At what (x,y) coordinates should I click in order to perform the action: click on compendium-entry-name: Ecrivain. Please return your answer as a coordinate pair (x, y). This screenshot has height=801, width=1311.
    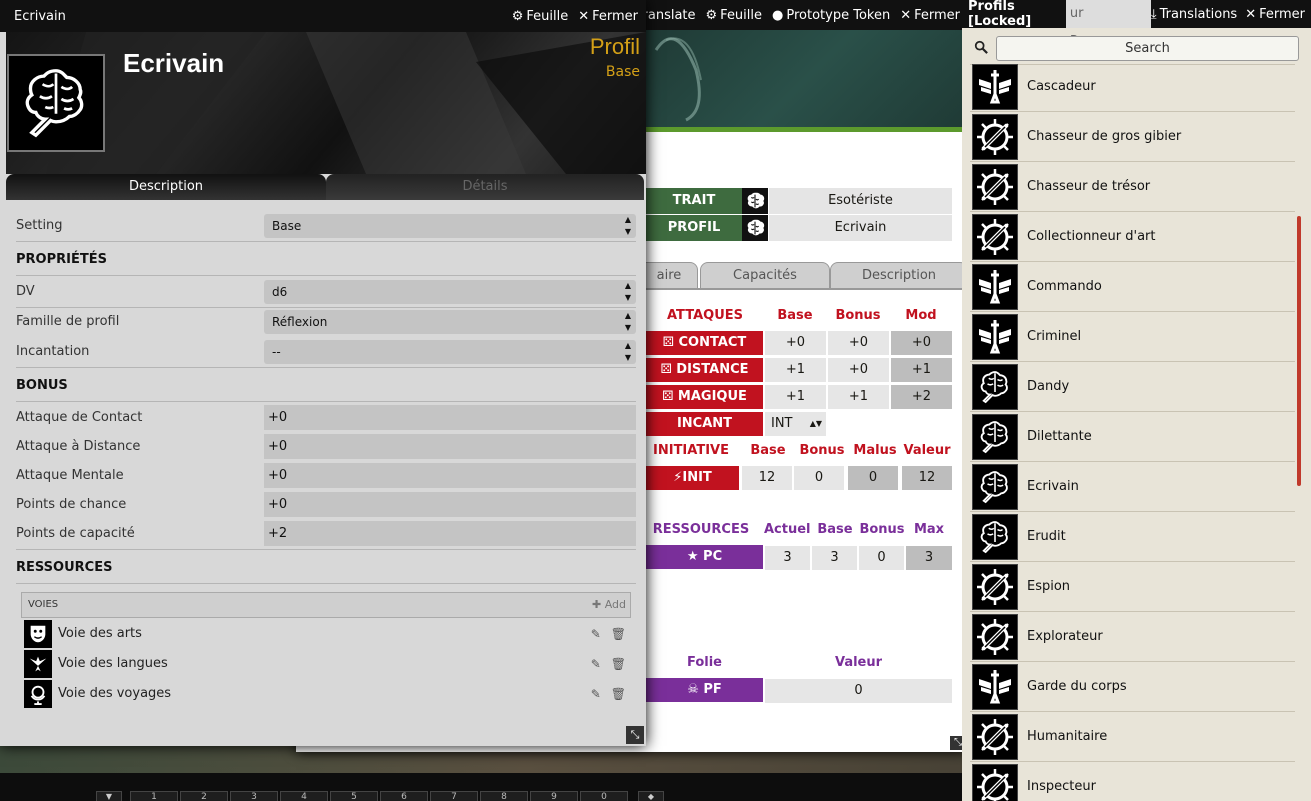
    Looking at the image, I should click on (1053, 487).